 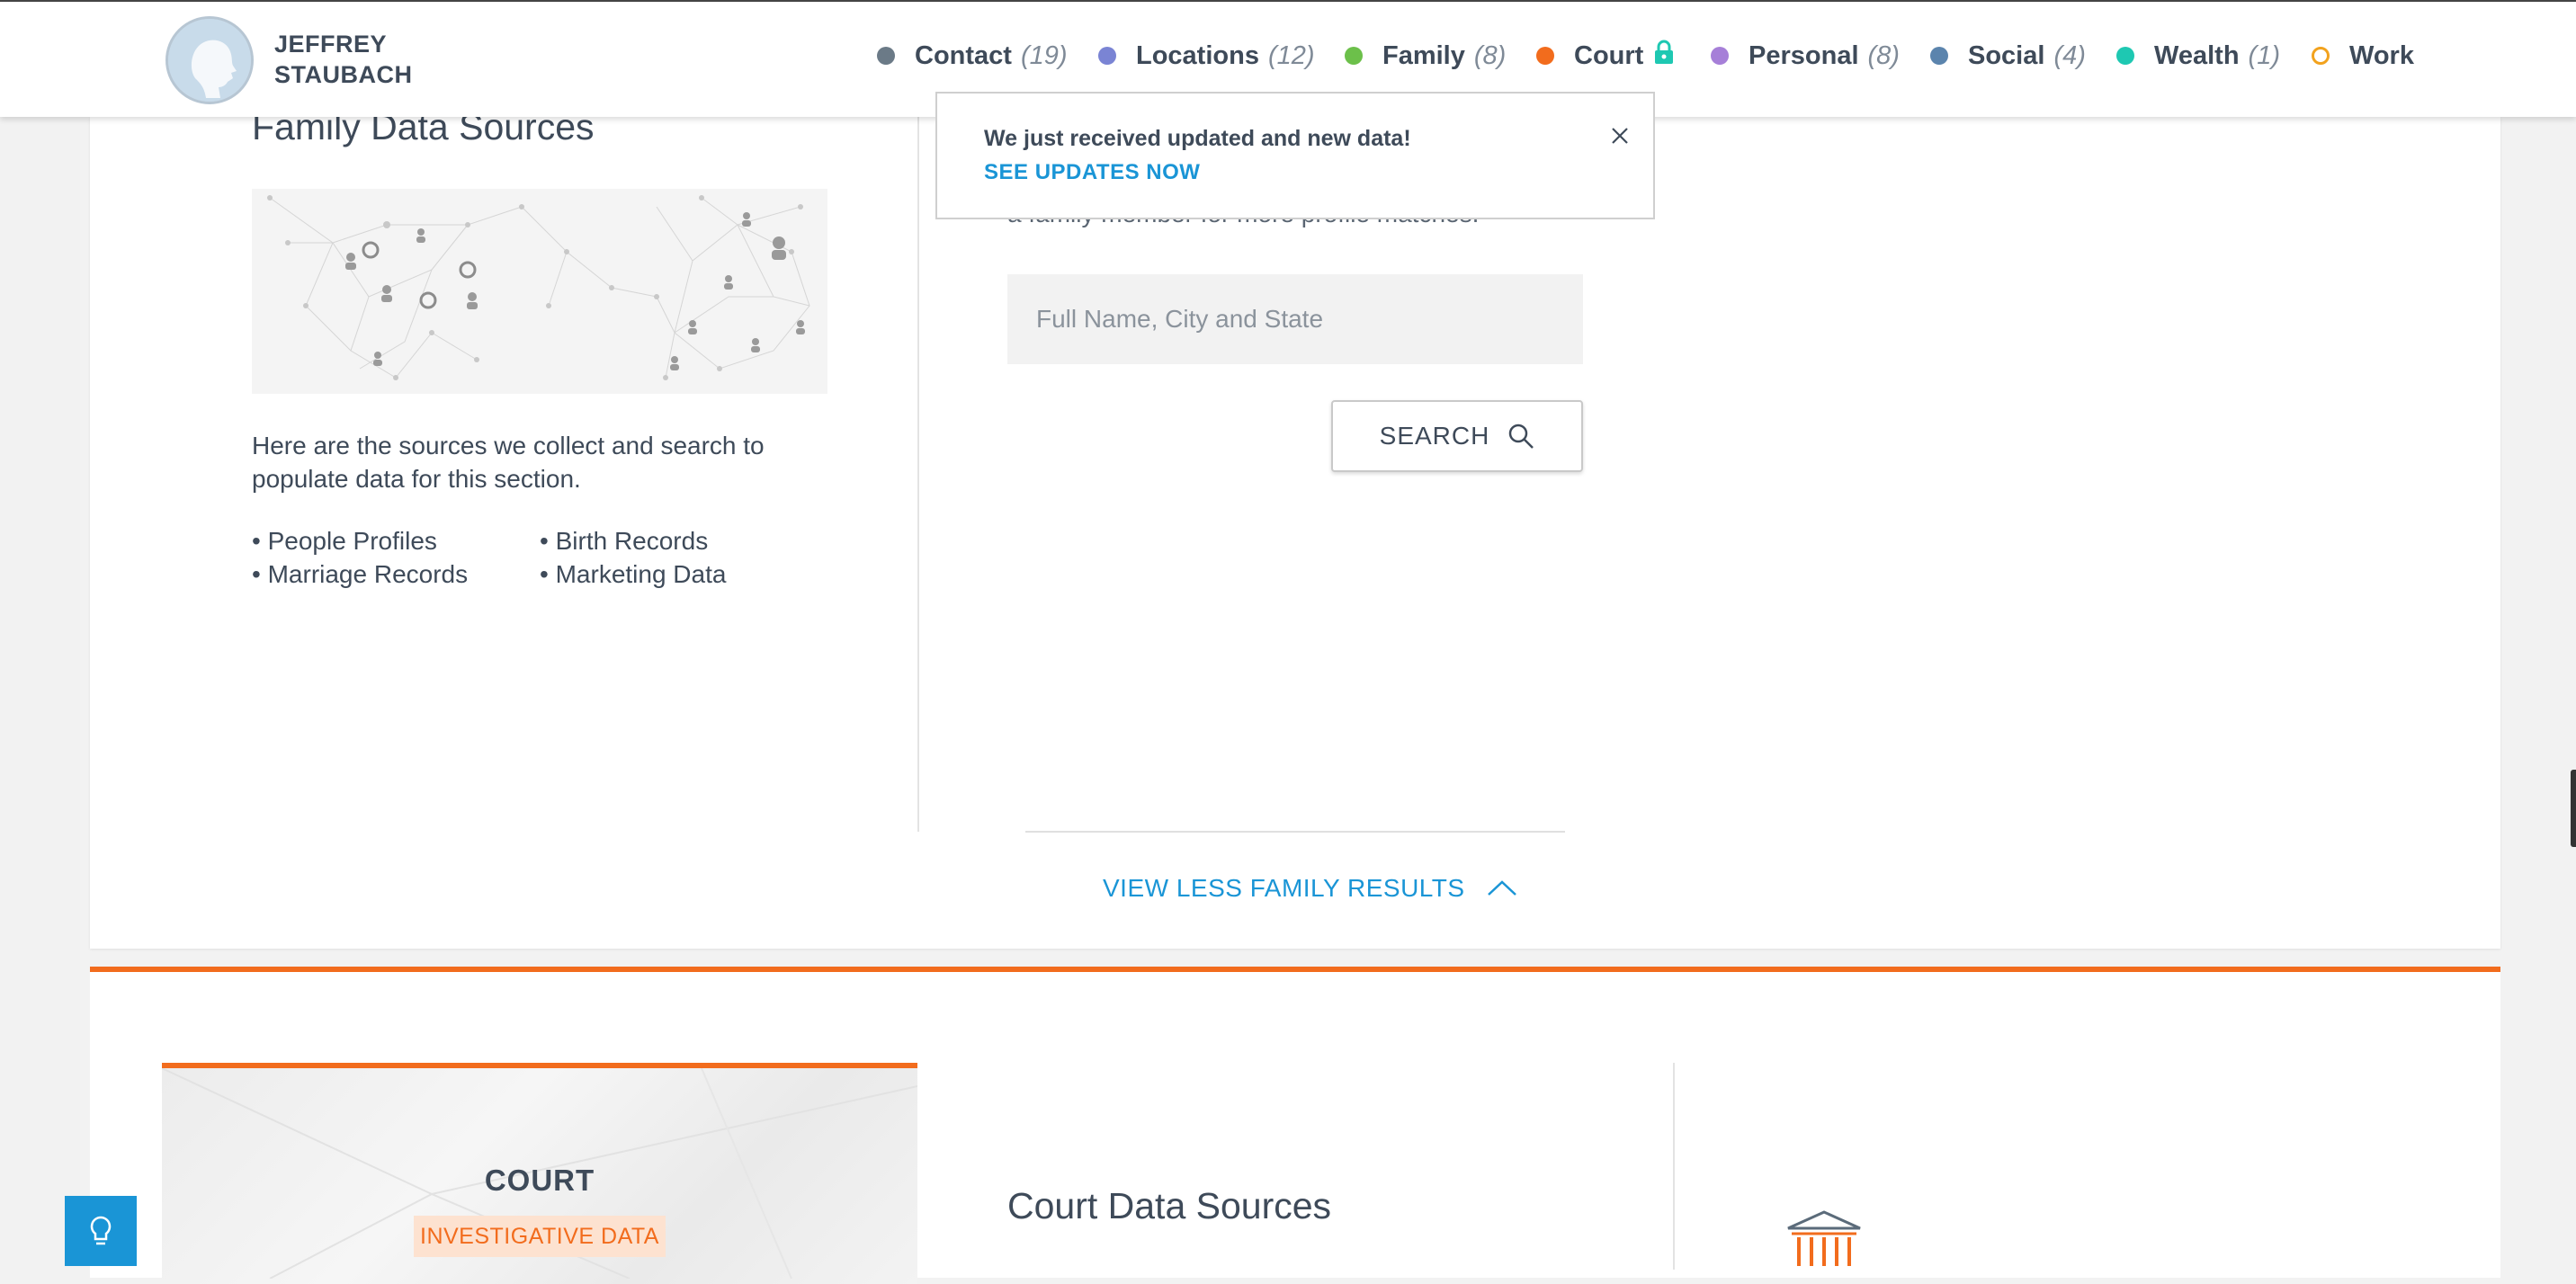 I want to click on ring-dot-icon, so click(x=2321, y=56).